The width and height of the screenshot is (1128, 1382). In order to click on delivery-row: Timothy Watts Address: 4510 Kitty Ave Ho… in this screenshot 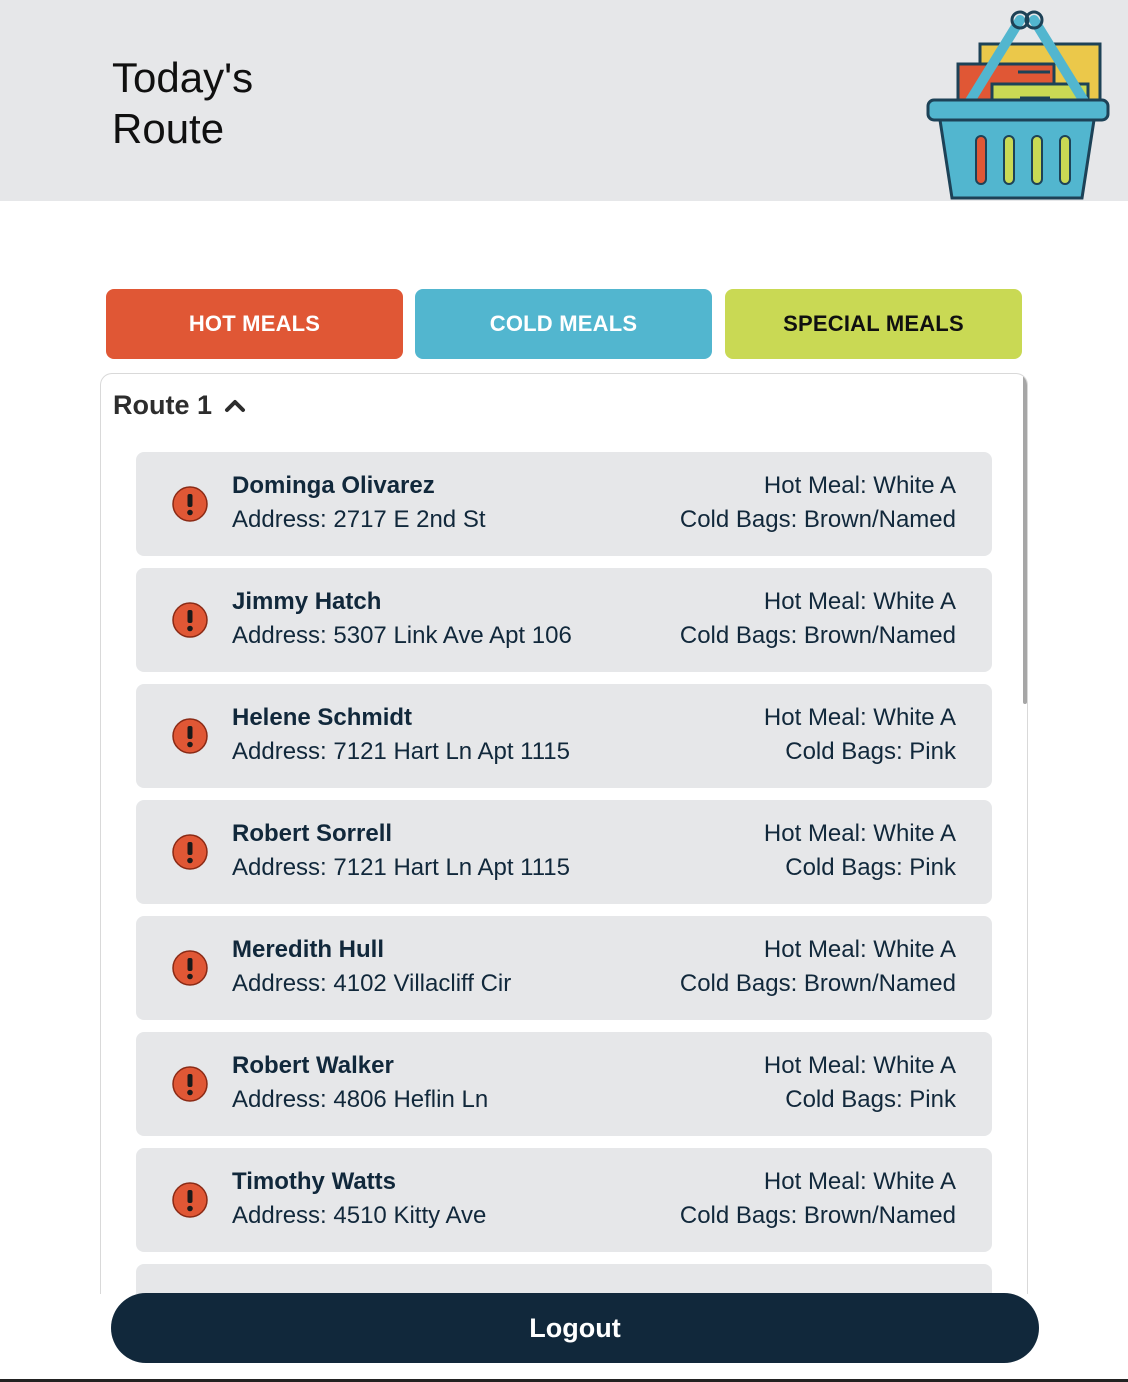, I will do `click(564, 1200)`.